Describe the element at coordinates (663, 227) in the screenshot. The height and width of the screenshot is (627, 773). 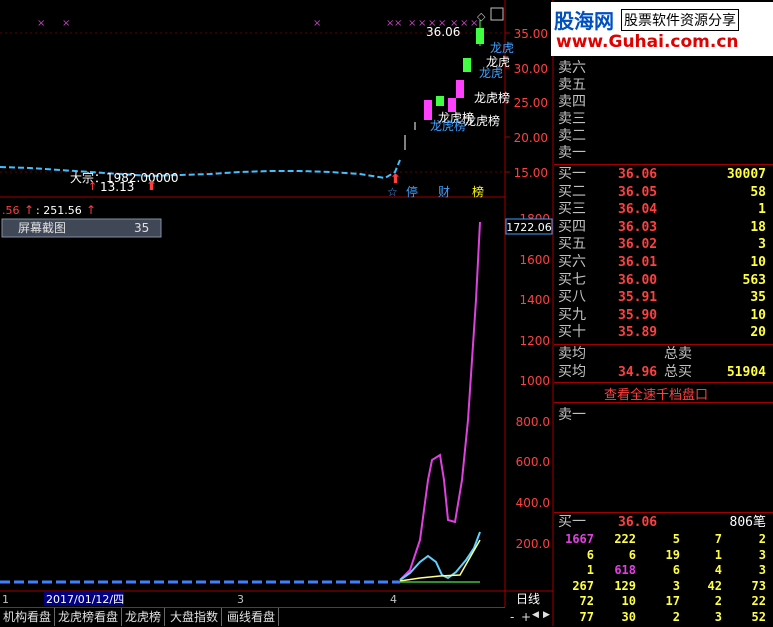
I see `bid-row: 买四 36.03 18` at that location.